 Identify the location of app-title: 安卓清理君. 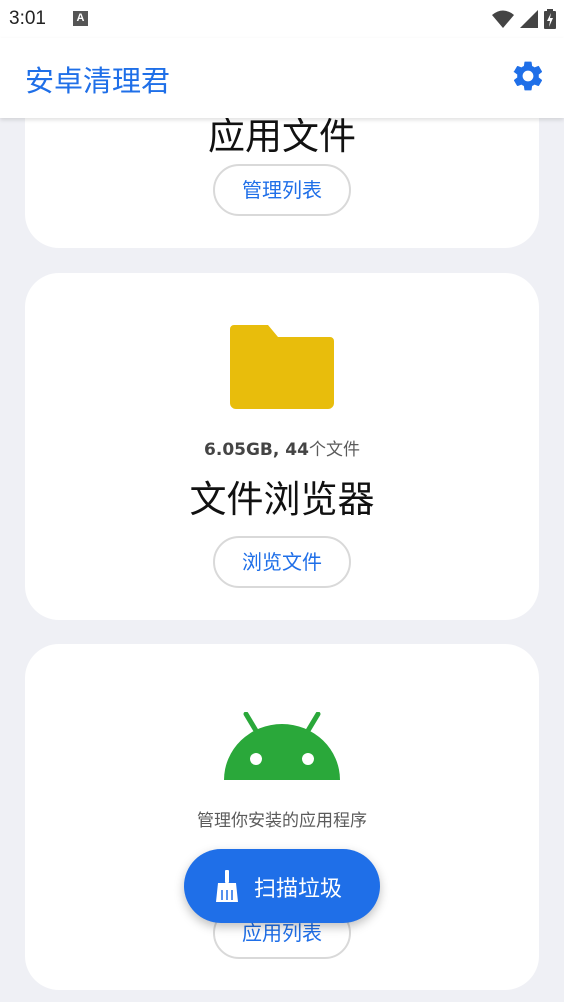
(98, 81).